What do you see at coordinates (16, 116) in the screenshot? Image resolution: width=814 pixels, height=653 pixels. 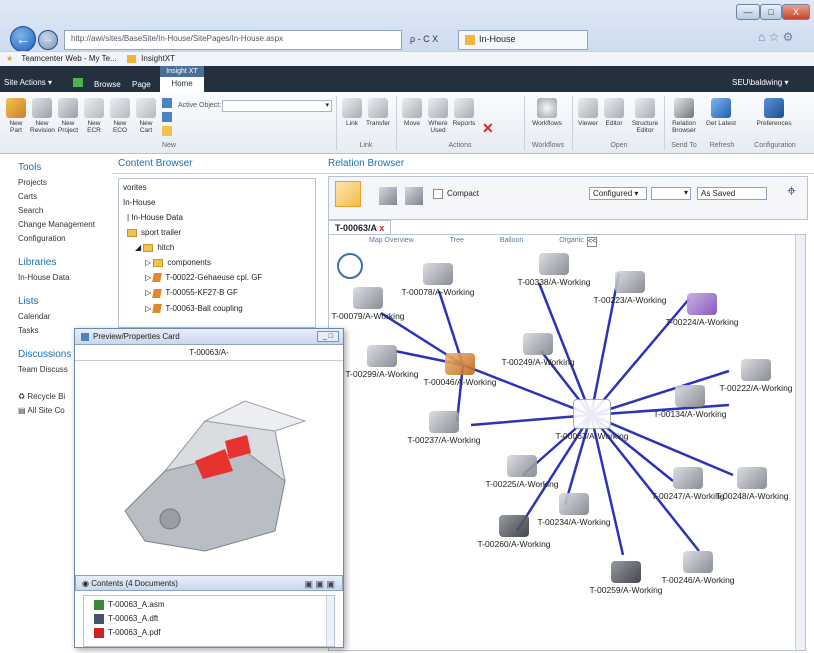 I see `new-part-button: New Part` at bounding box center [16, 116].